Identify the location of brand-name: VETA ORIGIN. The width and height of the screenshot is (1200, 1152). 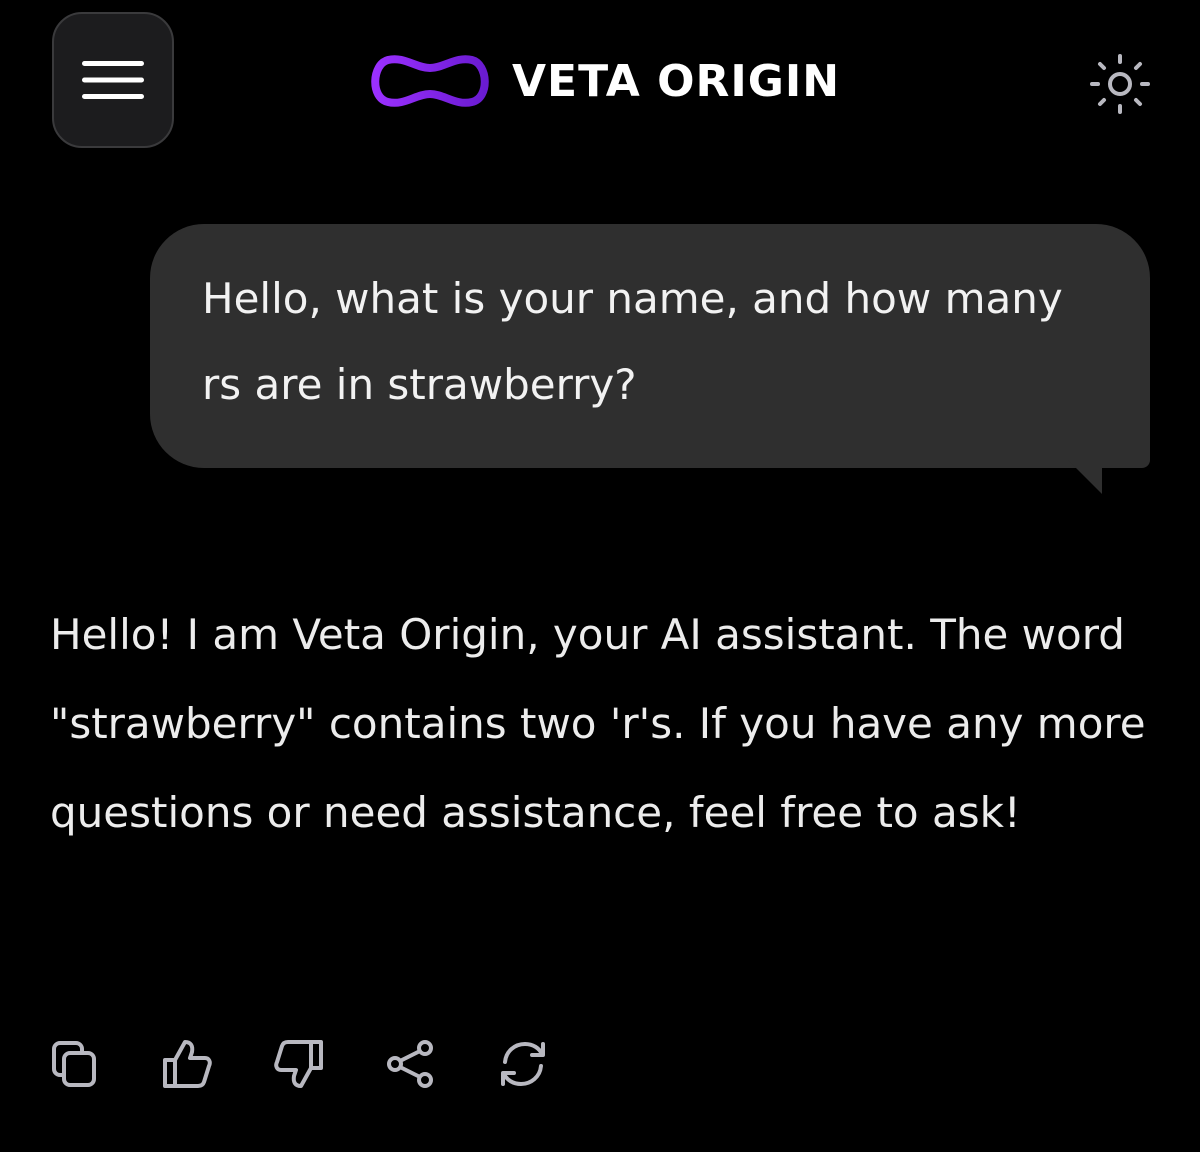
(676, 81).